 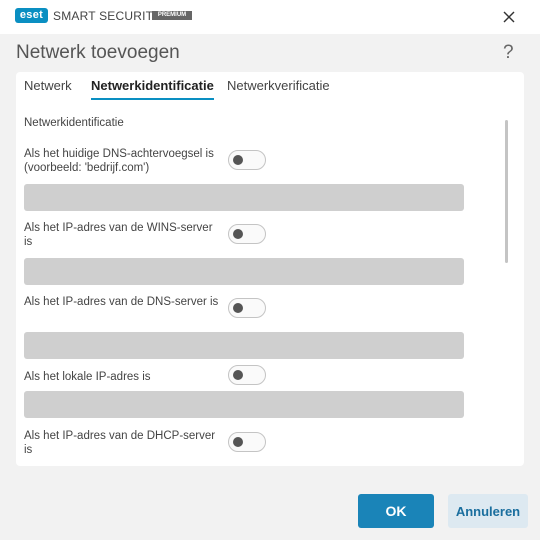 What do you see at coordinates (396, 511) in the screenshot?
I see `ok-button: OK` at bounding box center [396, 511].